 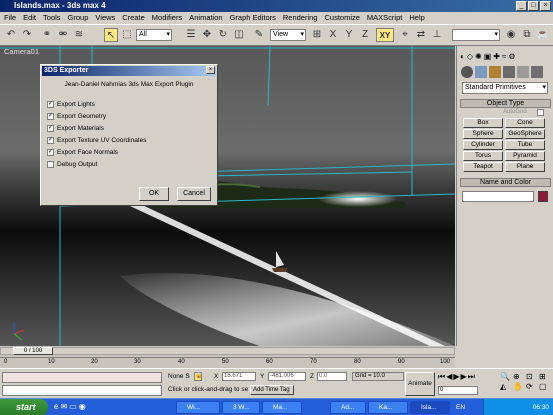 I want to click on time-slider: 0 / 100, so click(x=227, y=351).